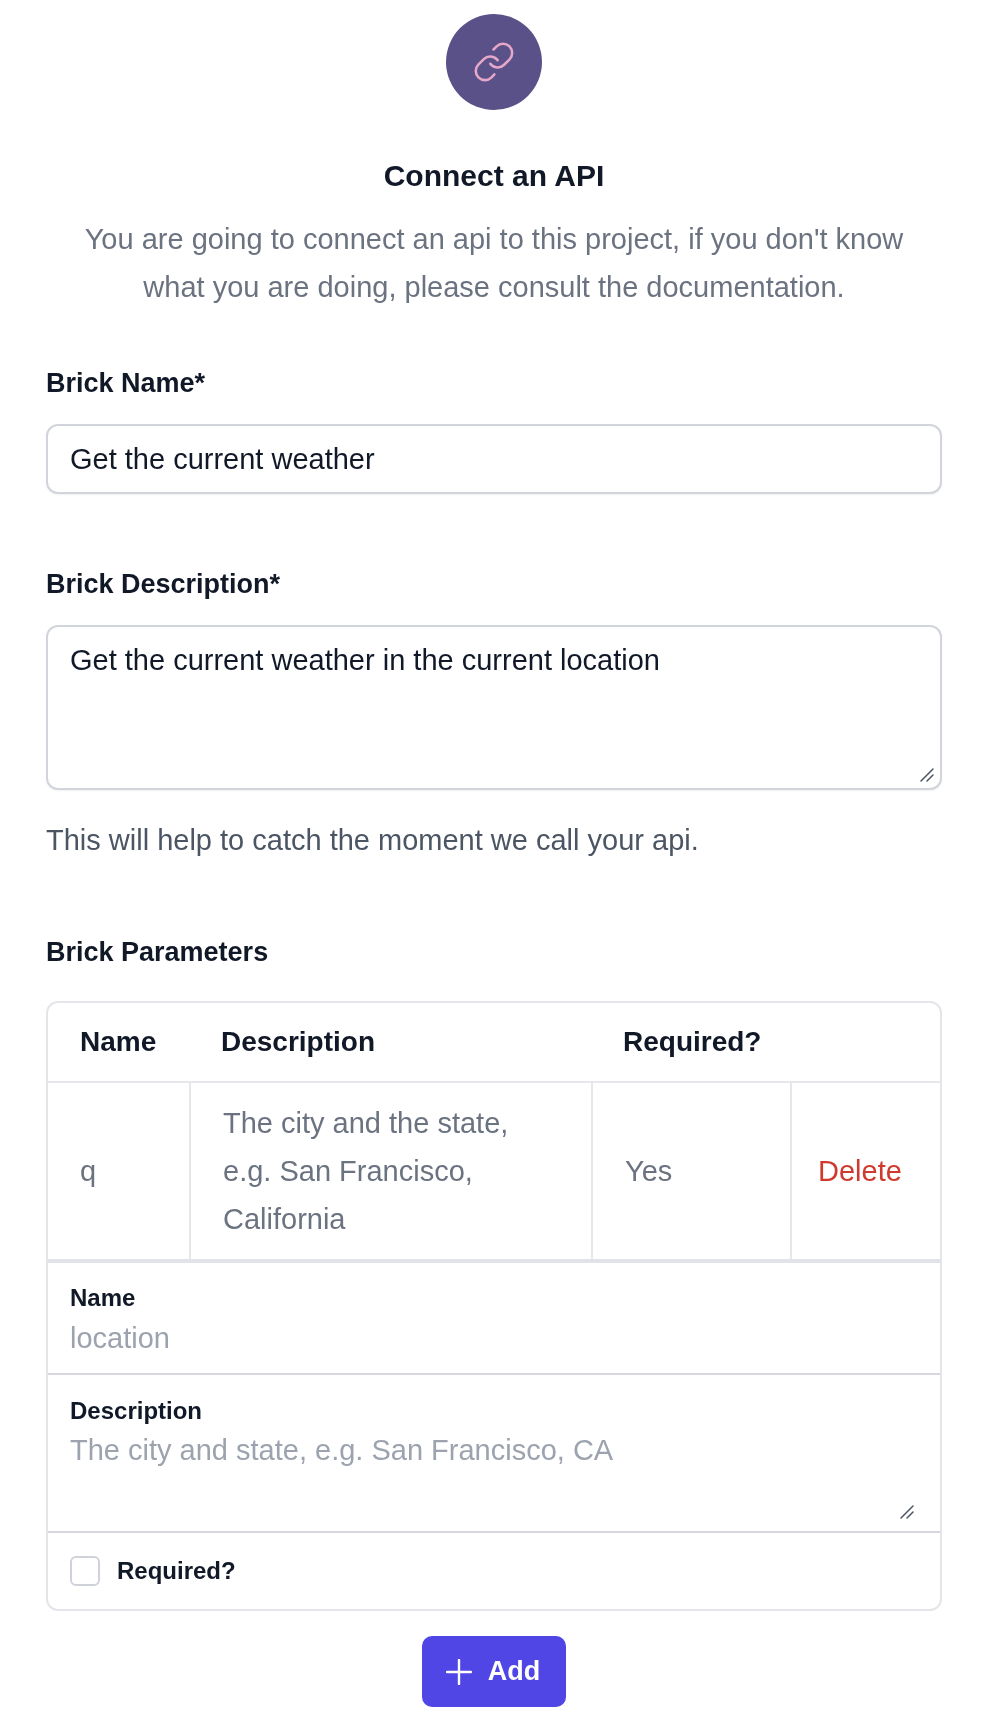 The width and height of the screenshot is (988, 1714). I want to click on column-header: Description, so click(298, 1042).